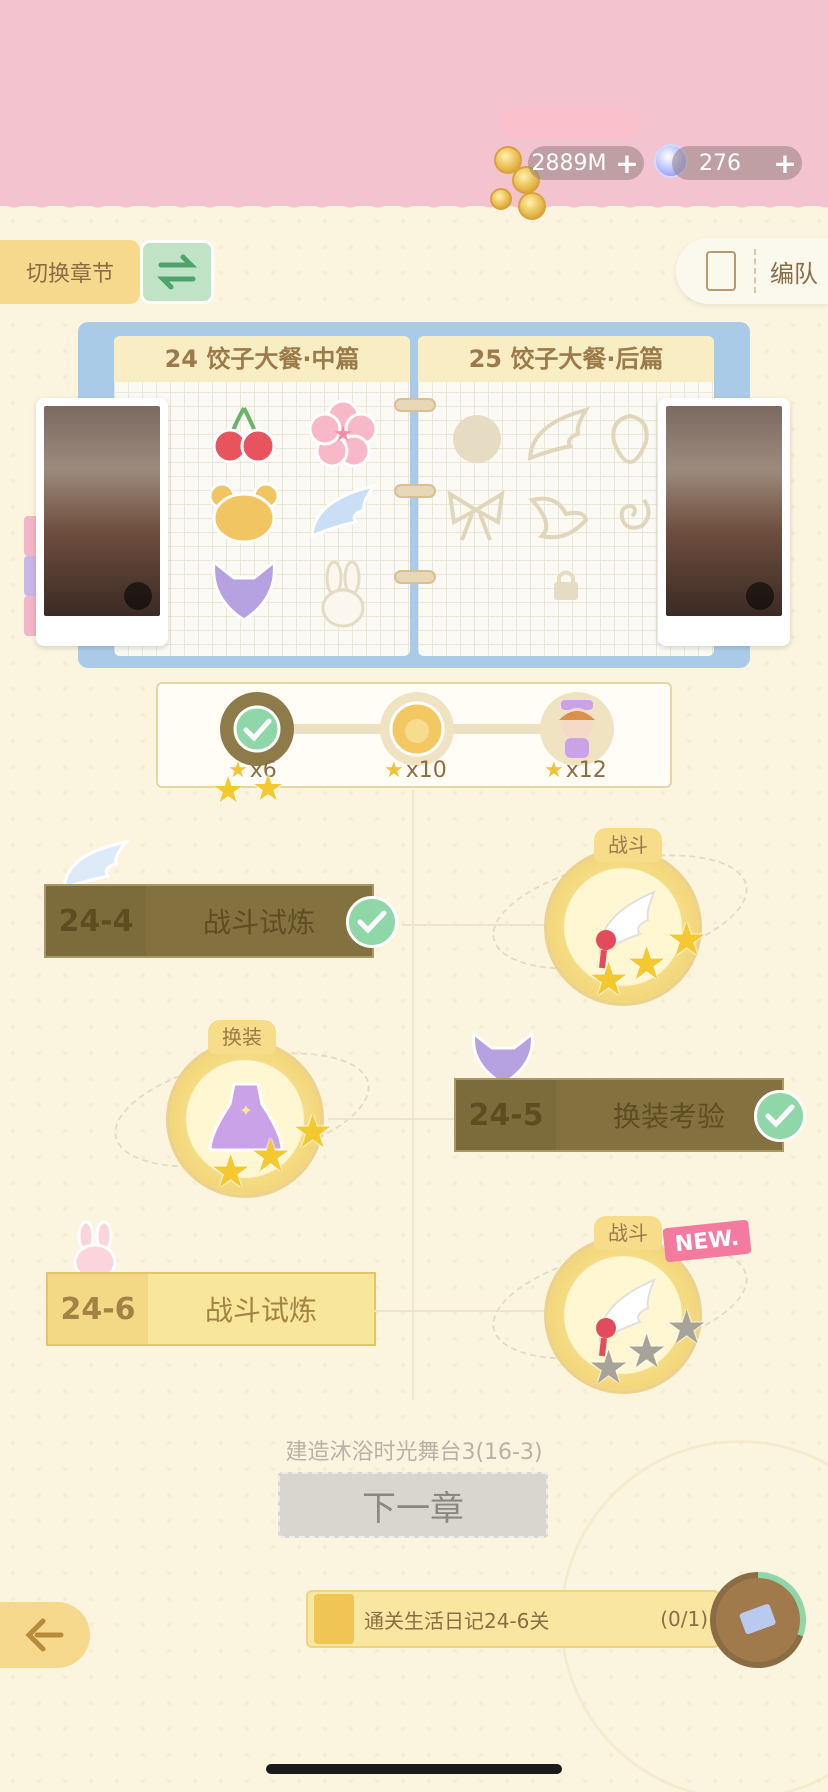 The width and height of the screenshot is (828, 1792). I want to click on diamond-currency-pill: 276 +, so click(737, 163).